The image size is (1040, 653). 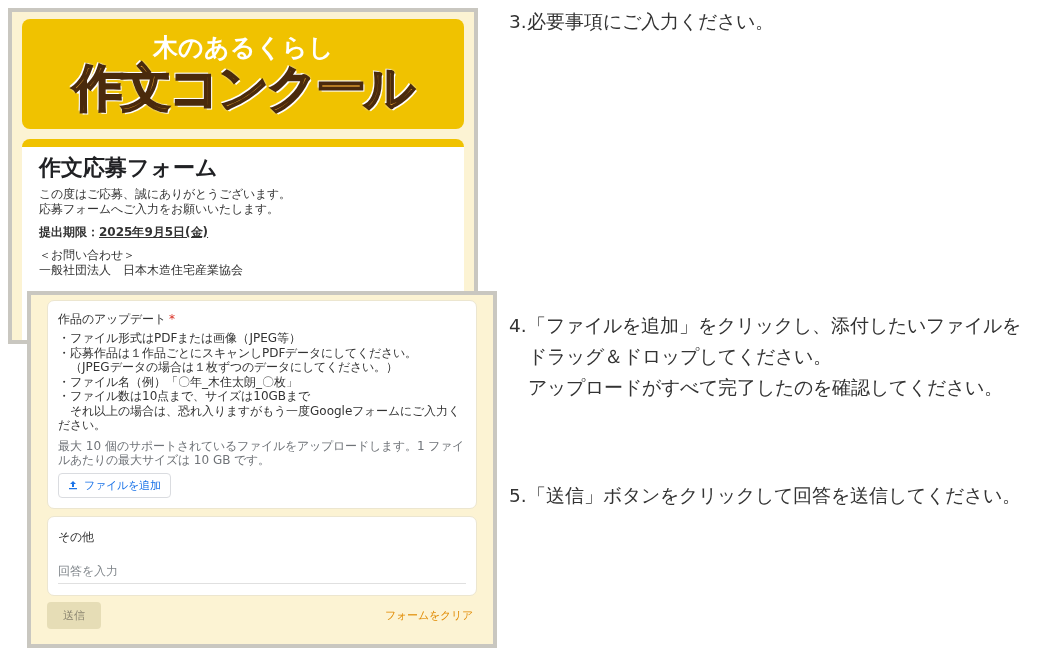 I want to click on instruction-text: 4.「ファイルを追加」をクリックし、添付したいファイルを, so click(x=765, y=326).